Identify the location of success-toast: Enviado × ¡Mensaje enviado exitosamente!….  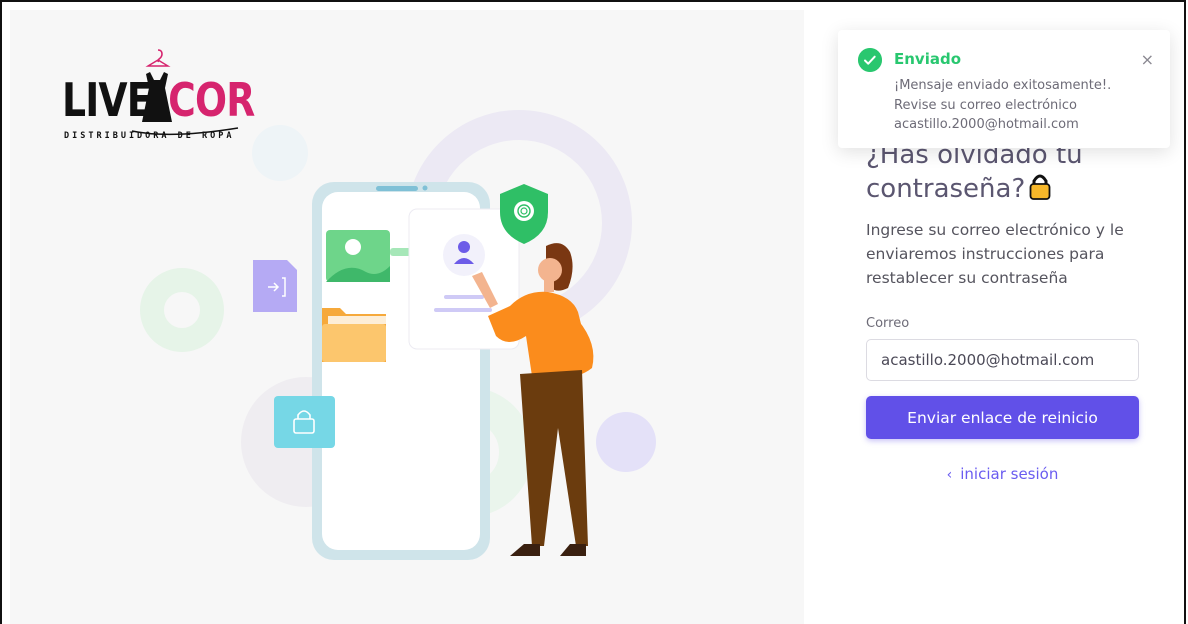
(1004, 89).